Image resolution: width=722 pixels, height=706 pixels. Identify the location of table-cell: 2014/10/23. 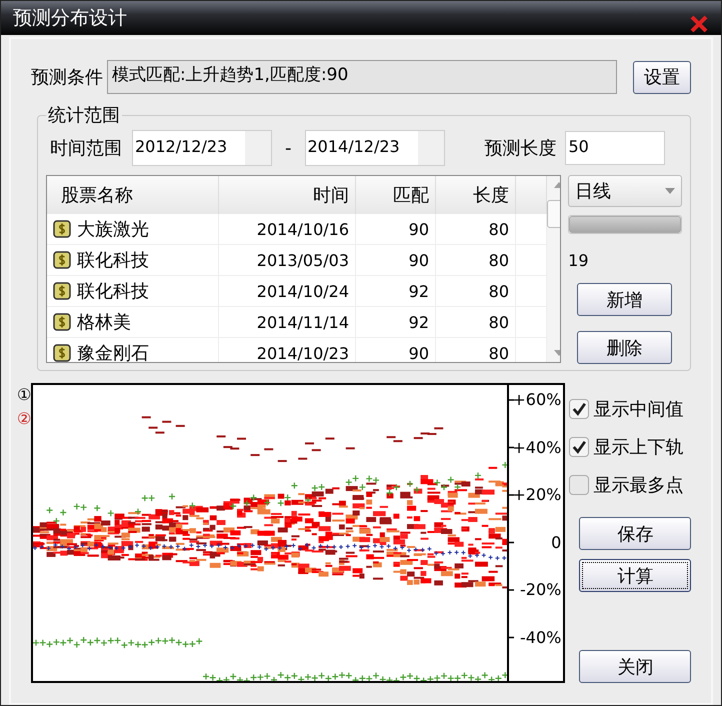
(287, 350).